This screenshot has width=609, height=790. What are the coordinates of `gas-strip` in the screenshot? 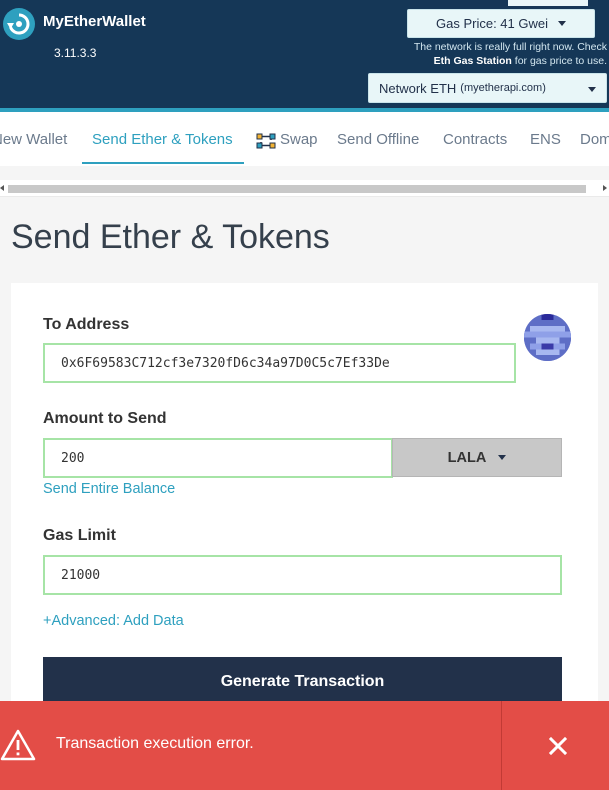 It's located at (548, 3).